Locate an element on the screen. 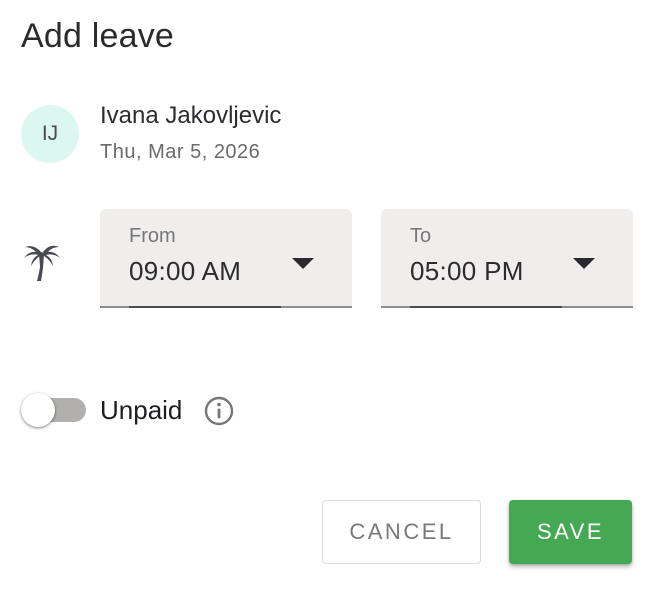 This screenshot has height=592, width=658. from-time-select: From 09:00 AM is located at coordinates (226, 258).